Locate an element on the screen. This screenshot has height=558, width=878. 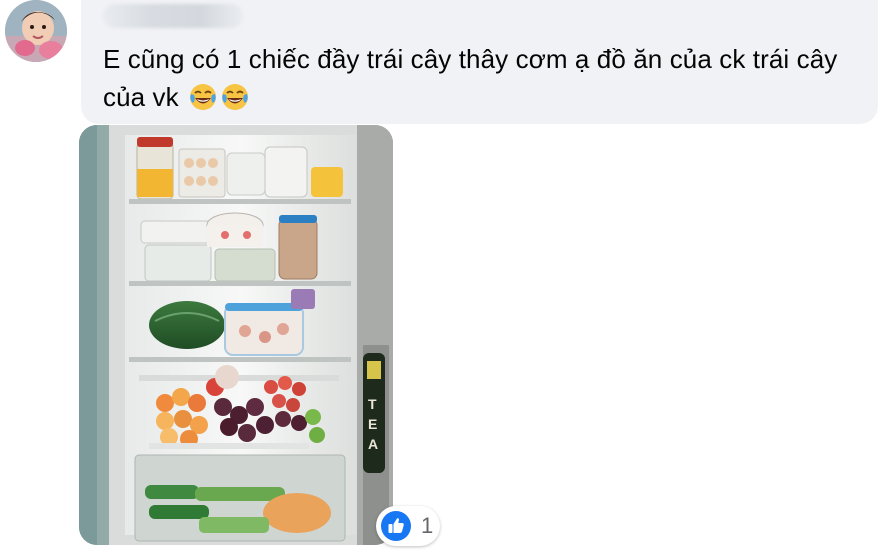
bottle-label-a: A is located at coordinates (373, 444).